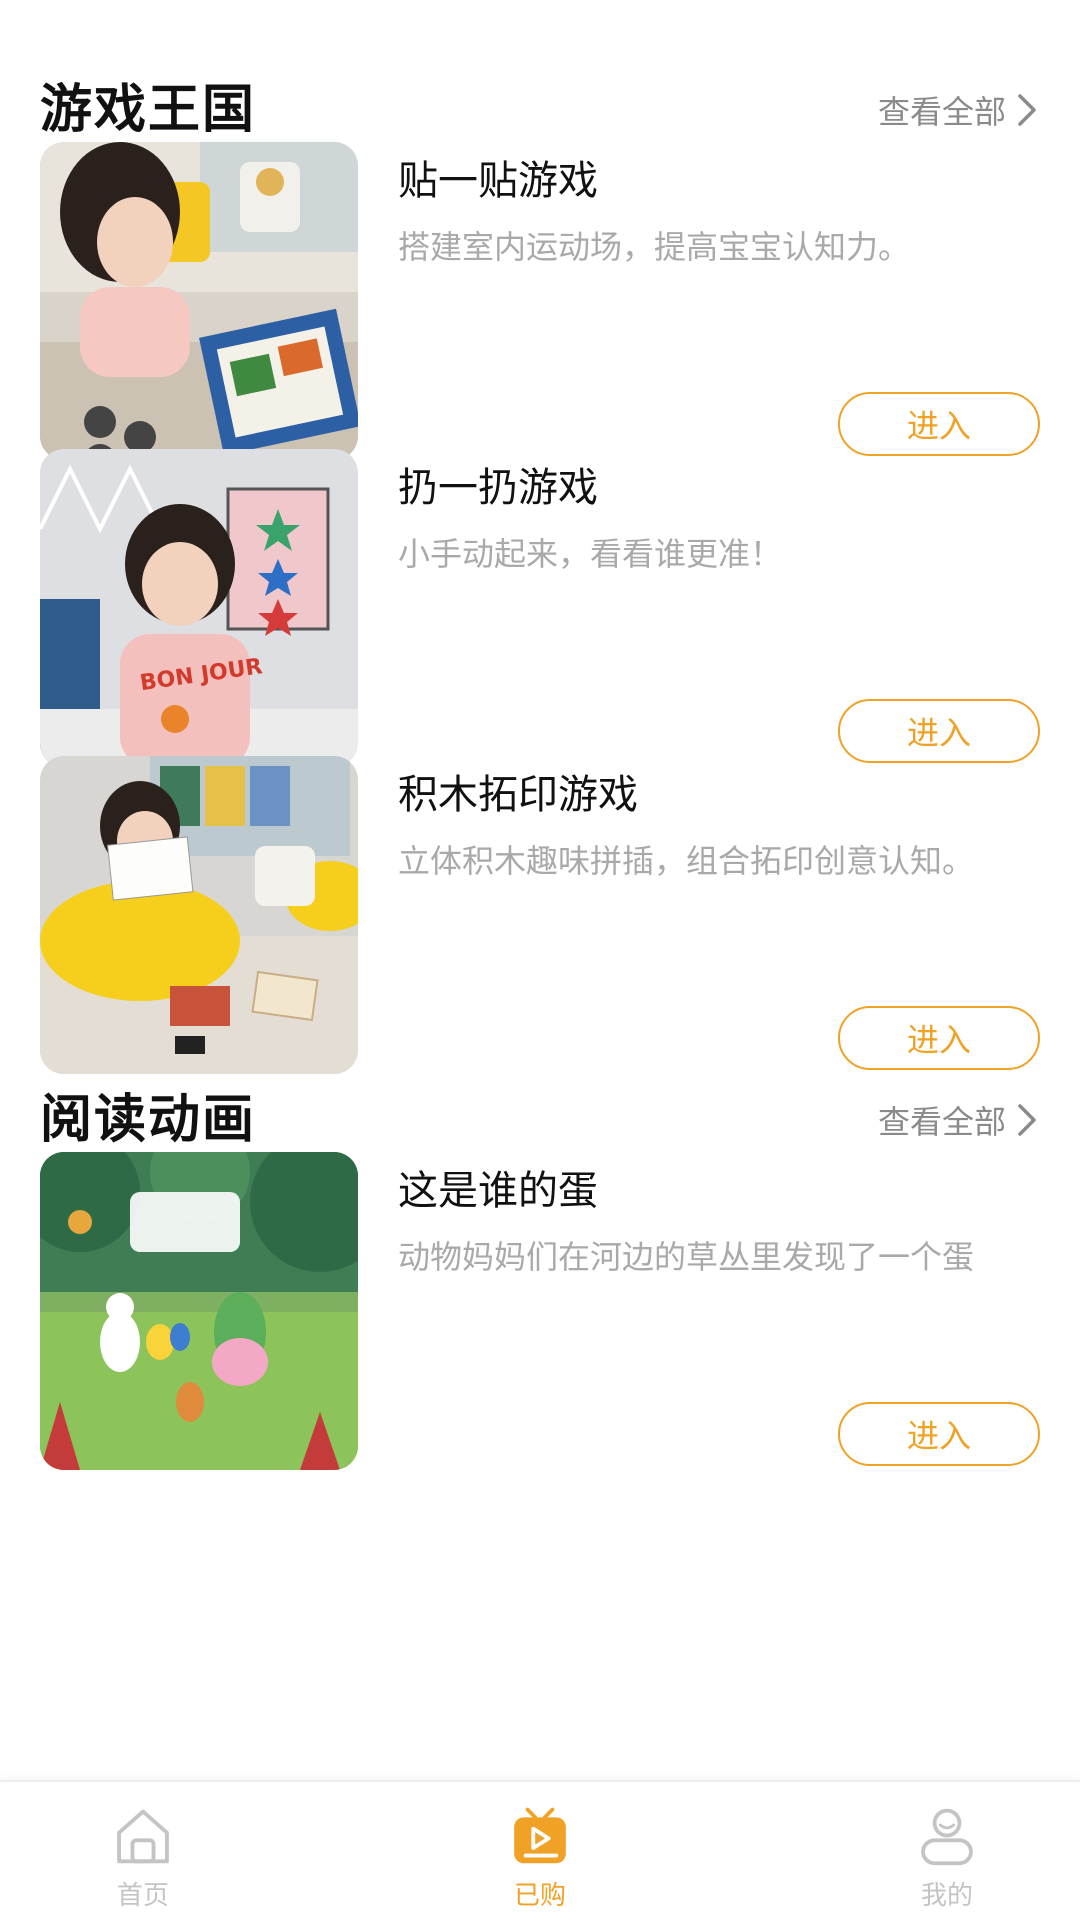  What do you see at coordinates (148, 110) in the screenshot?
I see `section-title: 游戏王国` at bounding box center [148, 110].